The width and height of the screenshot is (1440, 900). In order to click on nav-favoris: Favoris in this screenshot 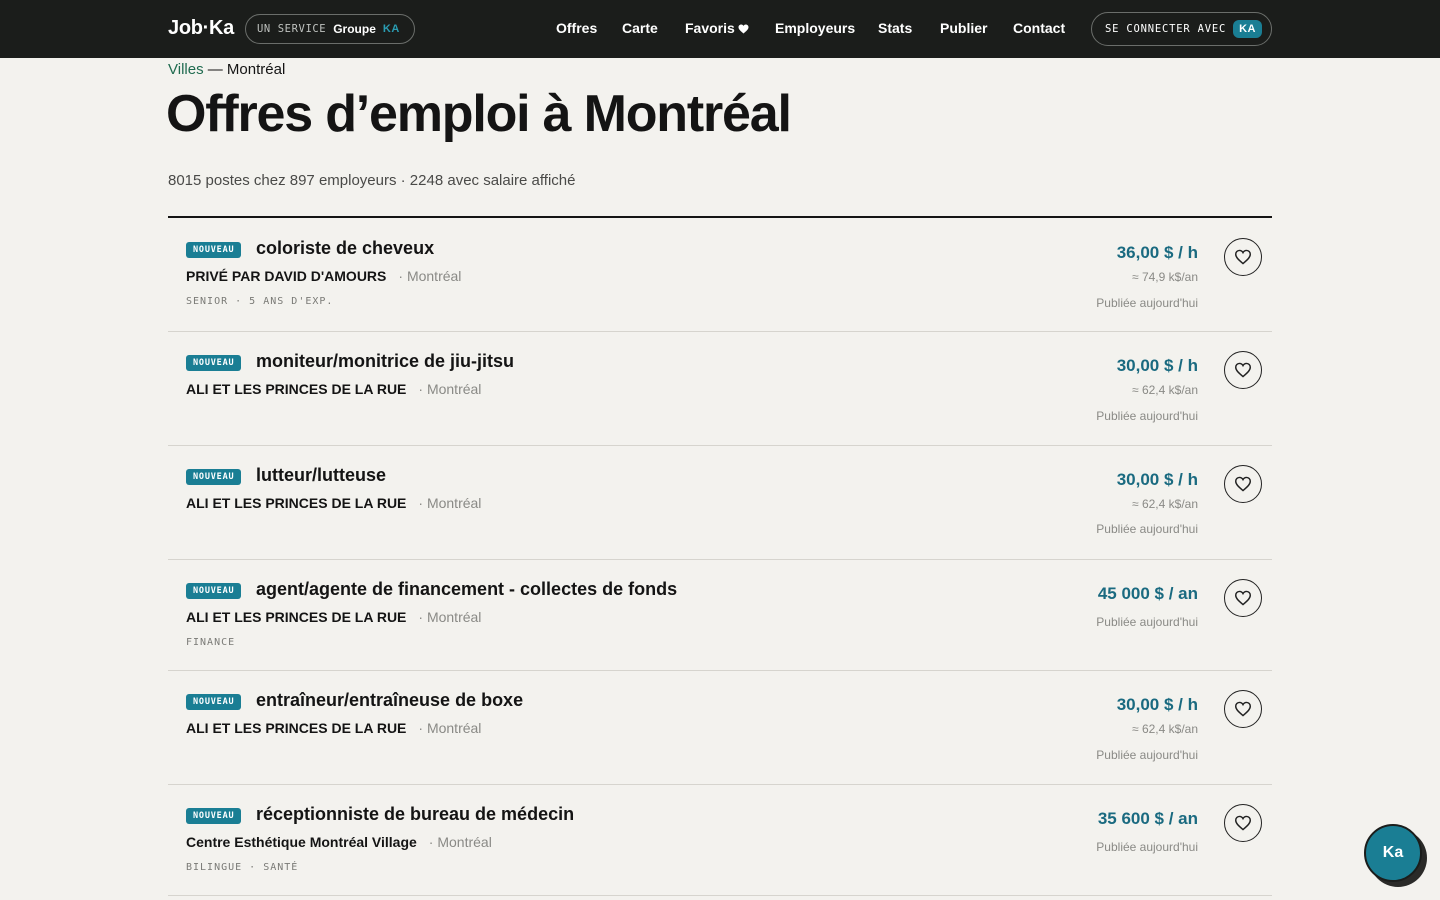, I will do `click(717, 28)`.